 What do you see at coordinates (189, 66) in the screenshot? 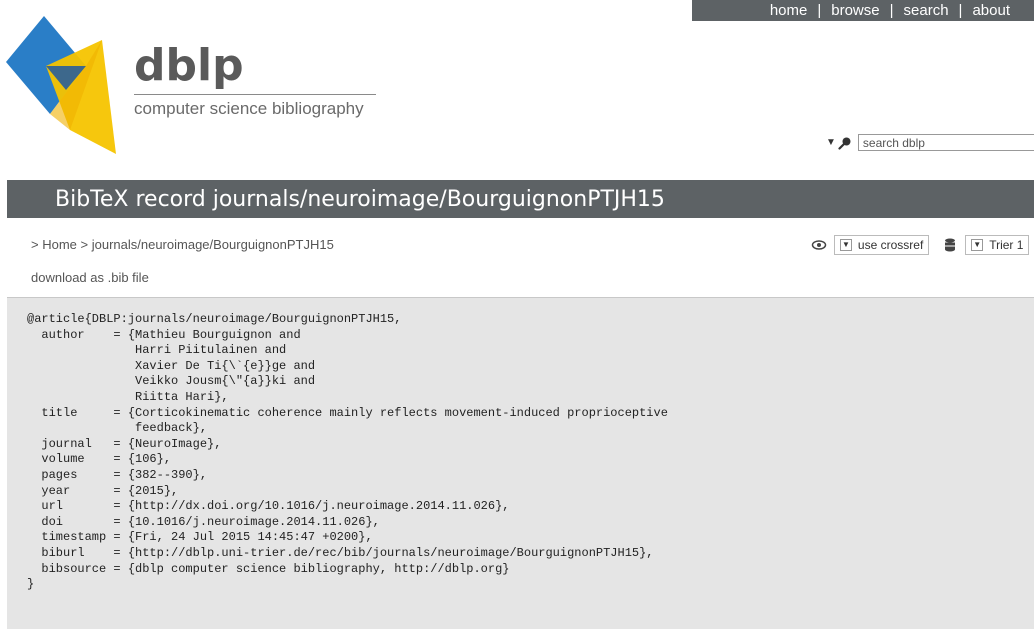
I see `brand-name: dblp` at bounding box center [189, 66].